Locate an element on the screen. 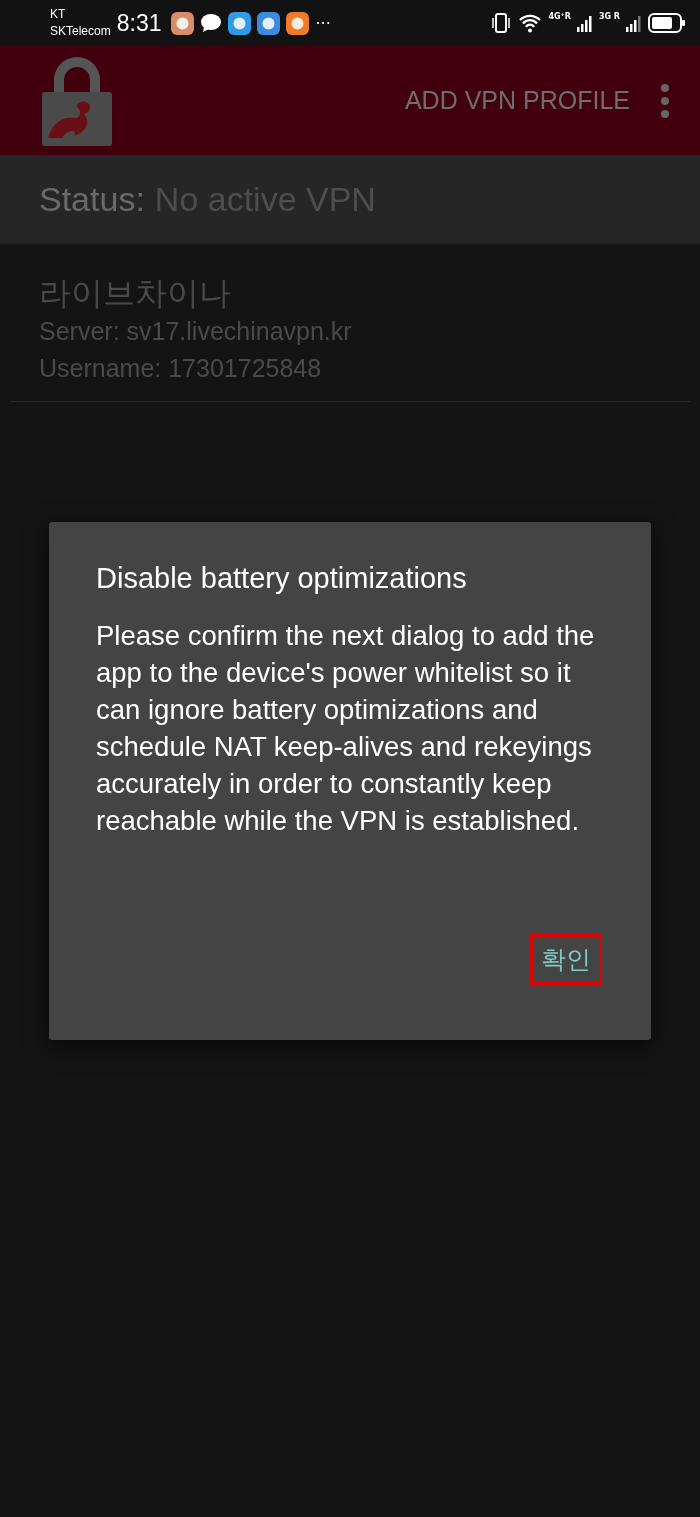 This screenshot has width=700, height=1517. dialog-message: Please confirm the next dialog to add the app to the device's power whitelist so it can ignore battery optimizations and schedule NAT keep-alives and rekeyings accurately in order to constantly keep reachable while the VPN is established. is located at coordinates (346, 728).